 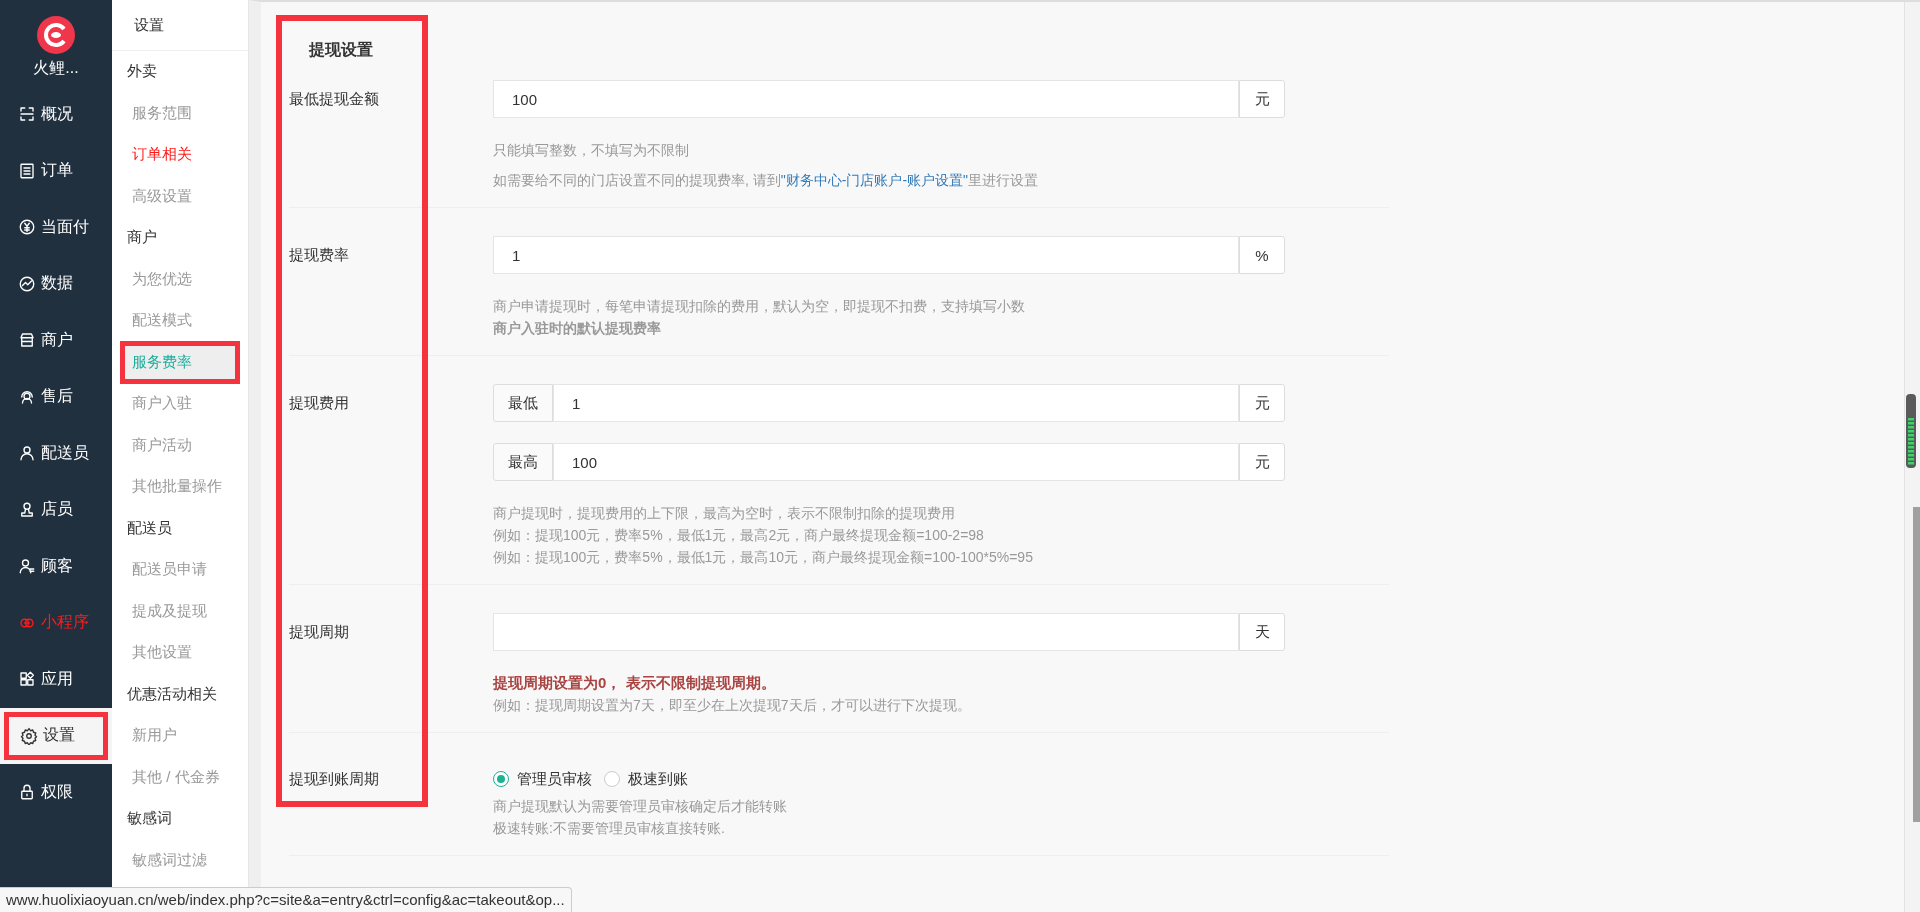 I want to click on hint-text: 商户入驻时的默认提现费率, so click(x=577, y=328).